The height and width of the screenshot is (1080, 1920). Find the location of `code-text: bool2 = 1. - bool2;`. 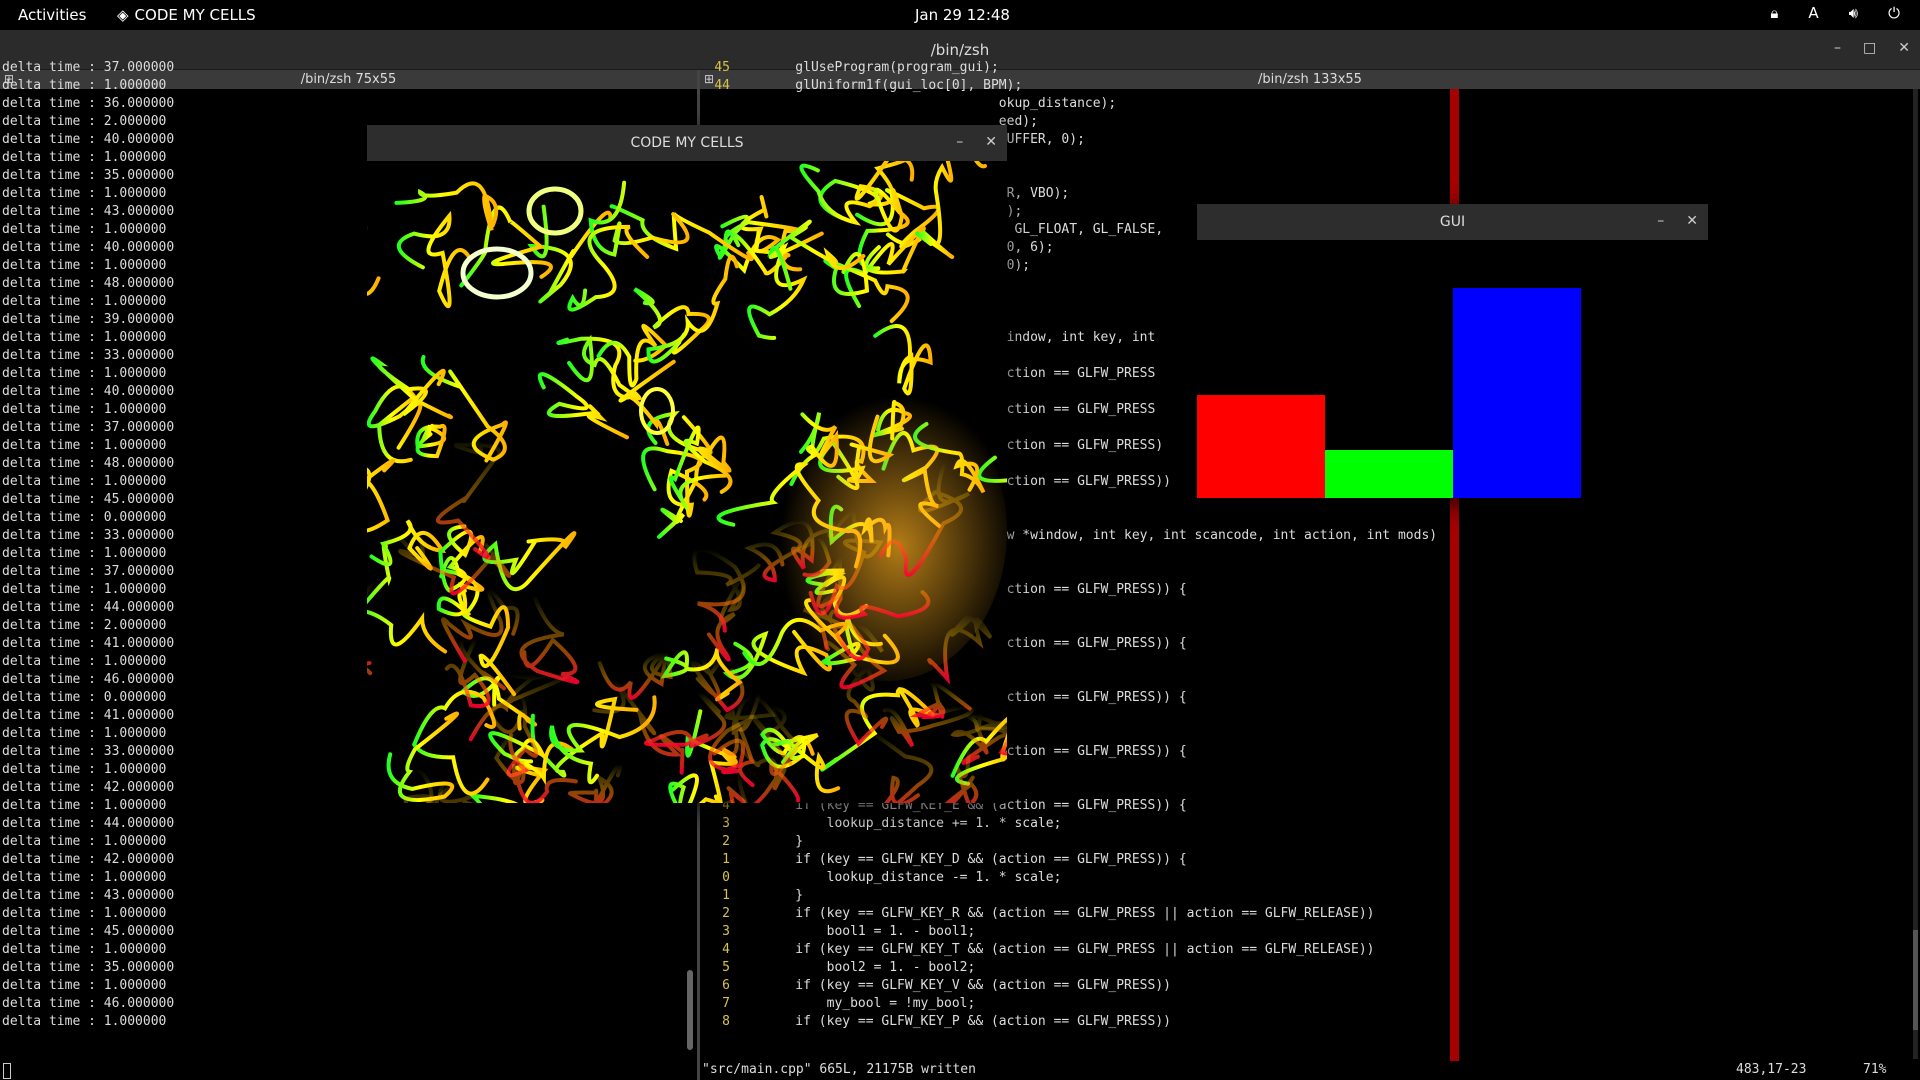

code-text: bool2 = 1. - bool2; is located at coordinates (870, 967).